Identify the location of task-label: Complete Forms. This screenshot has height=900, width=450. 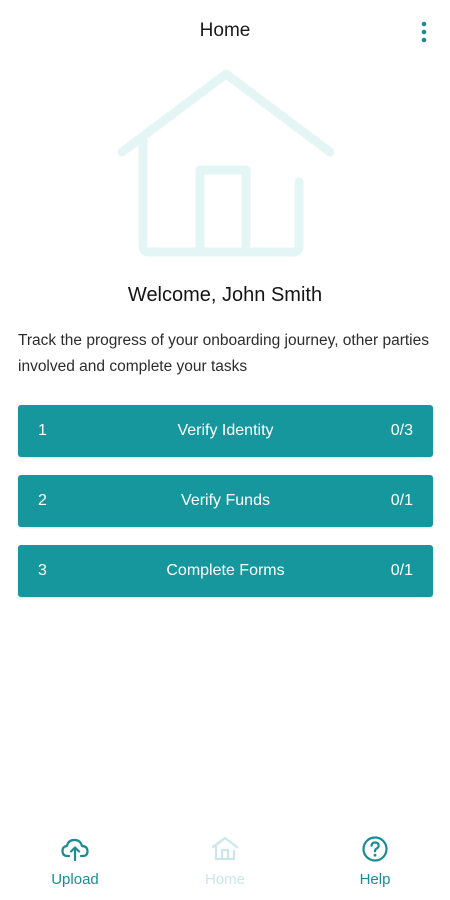
(225, 570).